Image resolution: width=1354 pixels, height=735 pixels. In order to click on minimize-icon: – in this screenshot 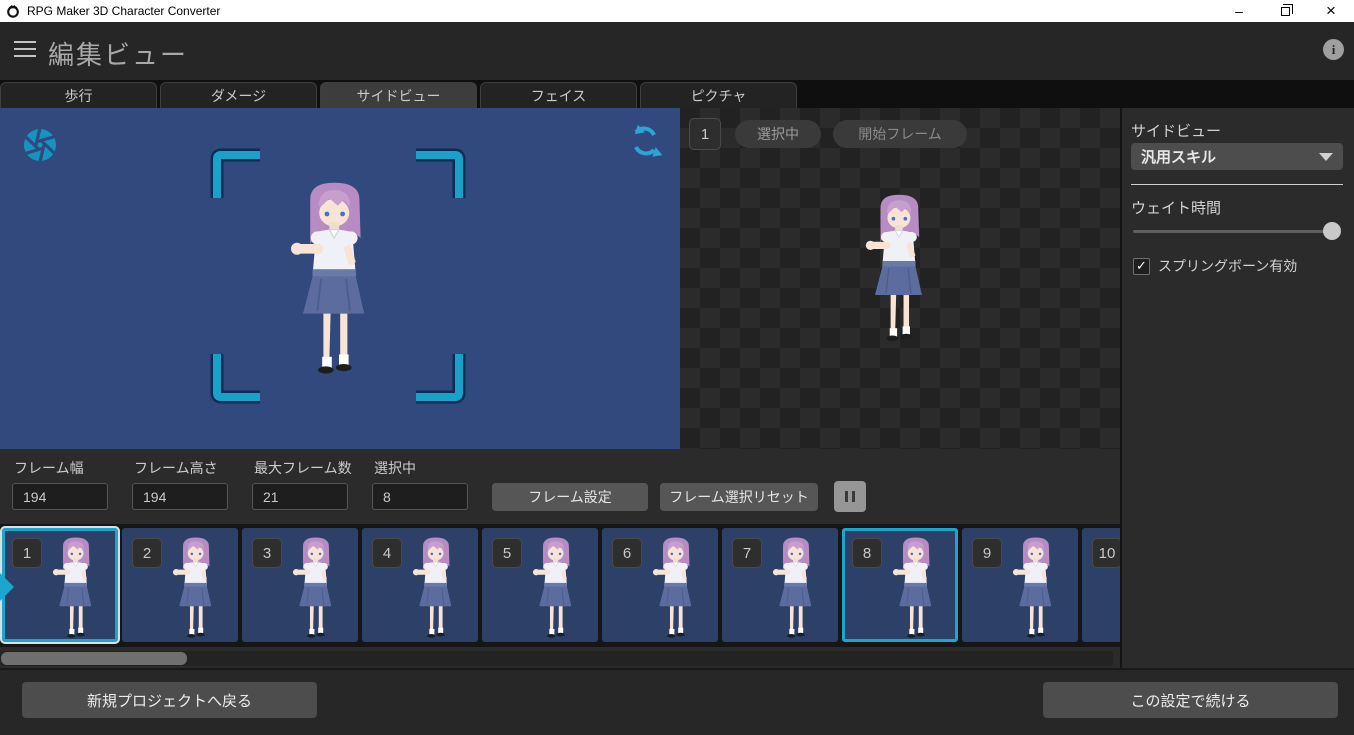, I will do `click(1239, 11)`.